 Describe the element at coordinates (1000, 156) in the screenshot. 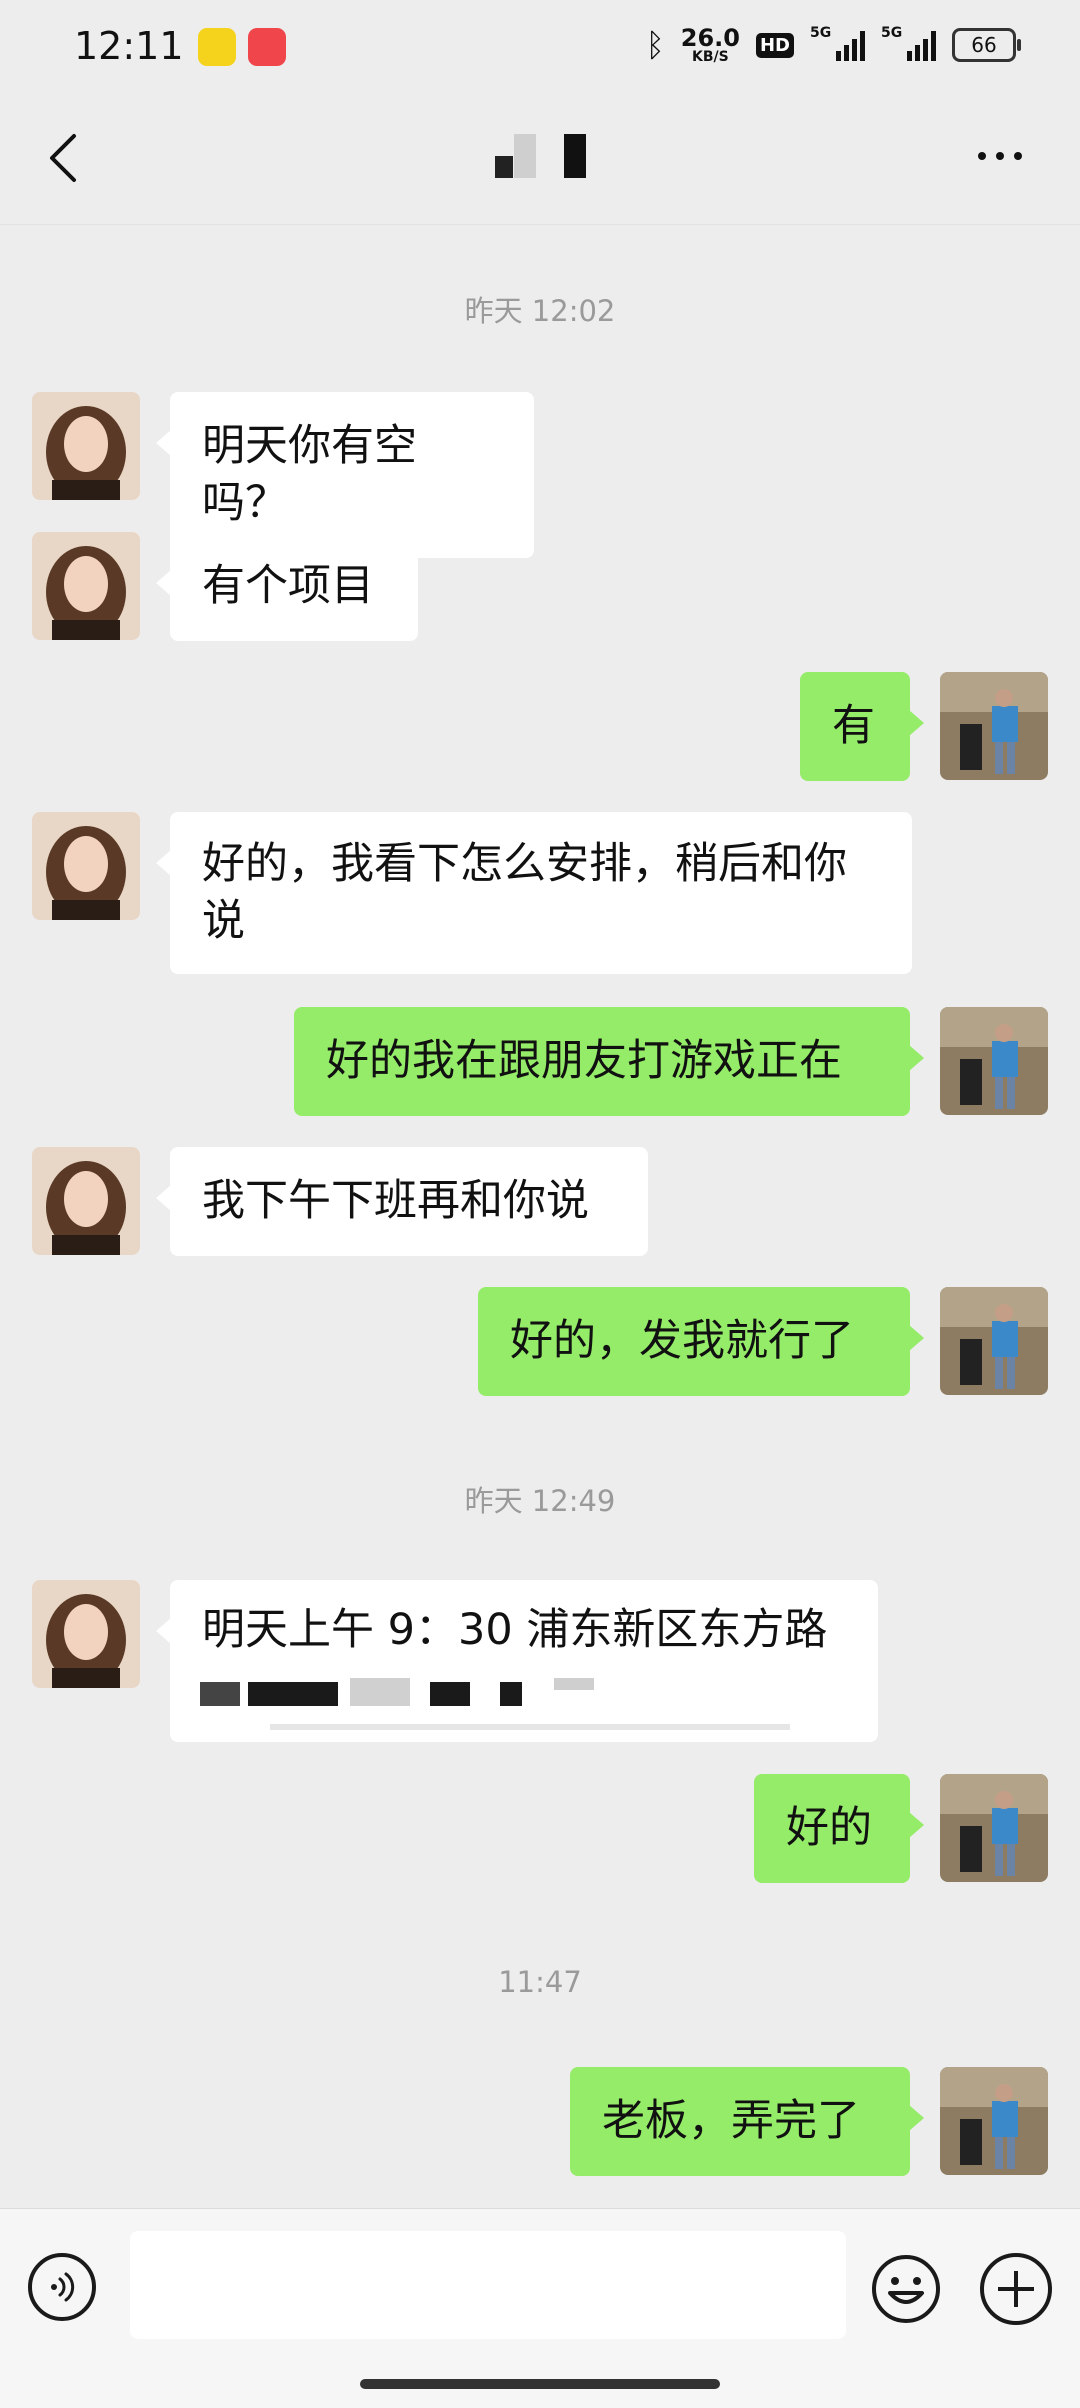

I see `more-icon` at that location.